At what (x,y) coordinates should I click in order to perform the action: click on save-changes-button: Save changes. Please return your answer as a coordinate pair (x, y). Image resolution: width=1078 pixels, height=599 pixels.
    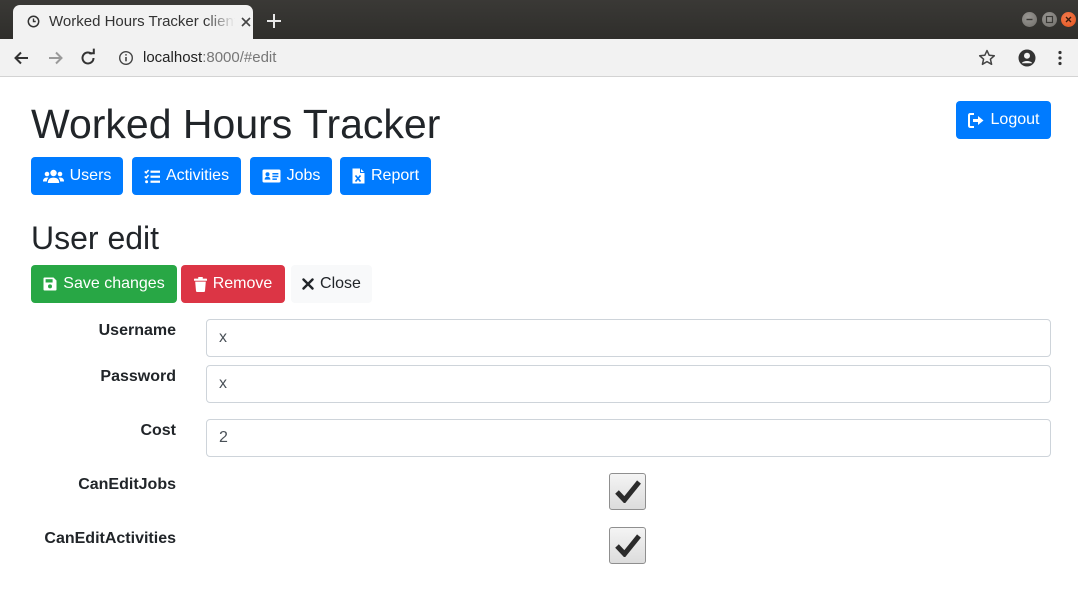
    Looking at the image, I should click on (104, 284).